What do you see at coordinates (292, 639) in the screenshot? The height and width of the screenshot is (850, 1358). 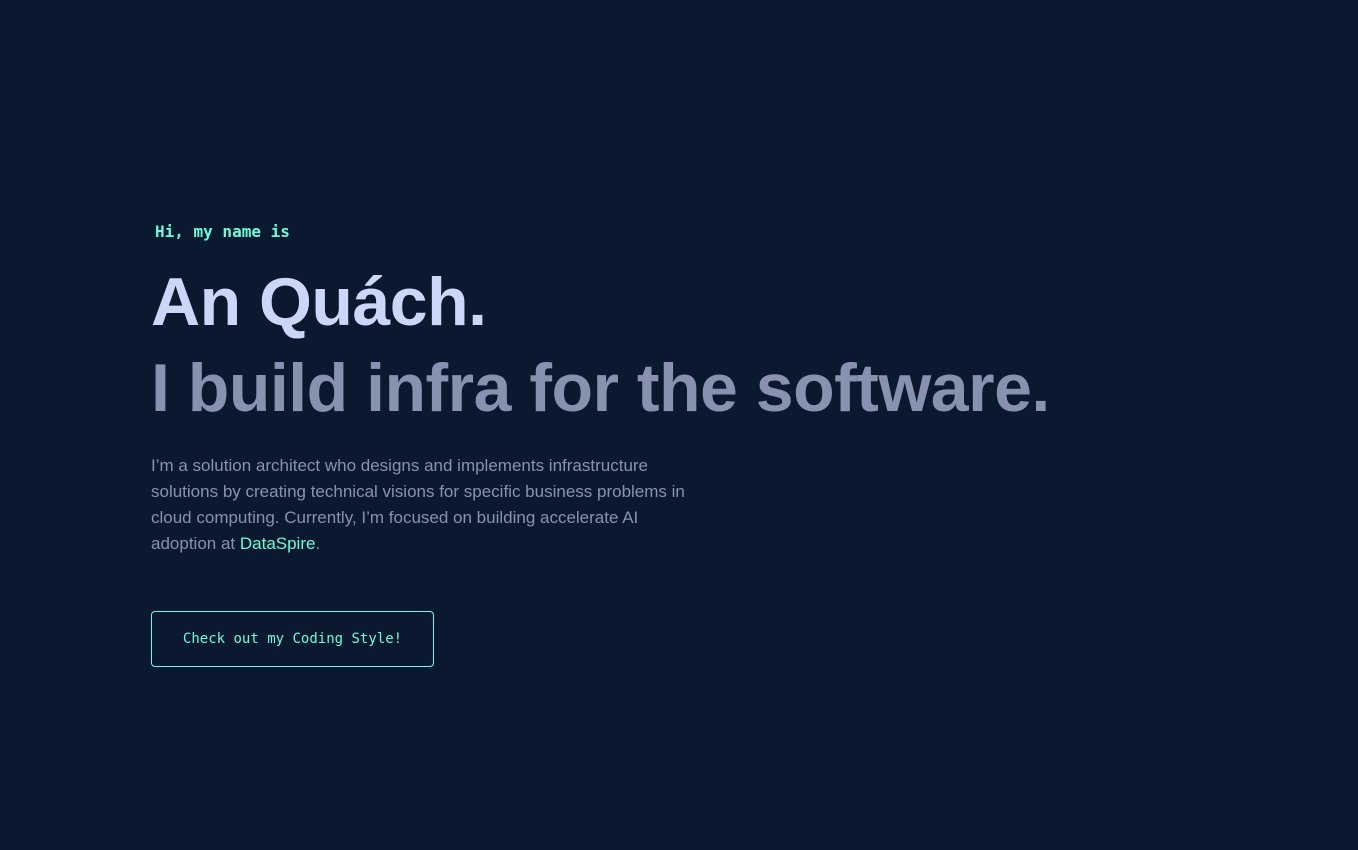 I see `coding-style-button: Check out my Coding Style!` at bounding box center [292, 639].